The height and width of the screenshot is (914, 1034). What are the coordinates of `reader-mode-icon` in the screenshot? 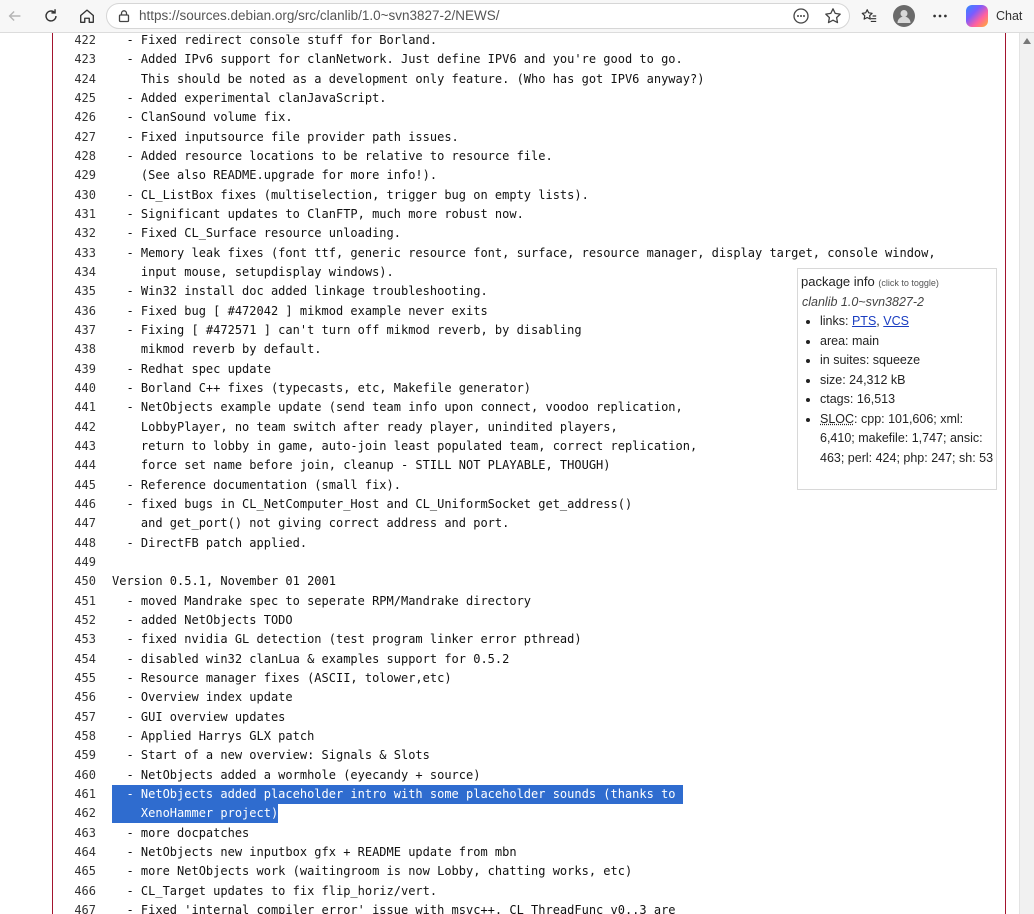 It's located at (801, 16).